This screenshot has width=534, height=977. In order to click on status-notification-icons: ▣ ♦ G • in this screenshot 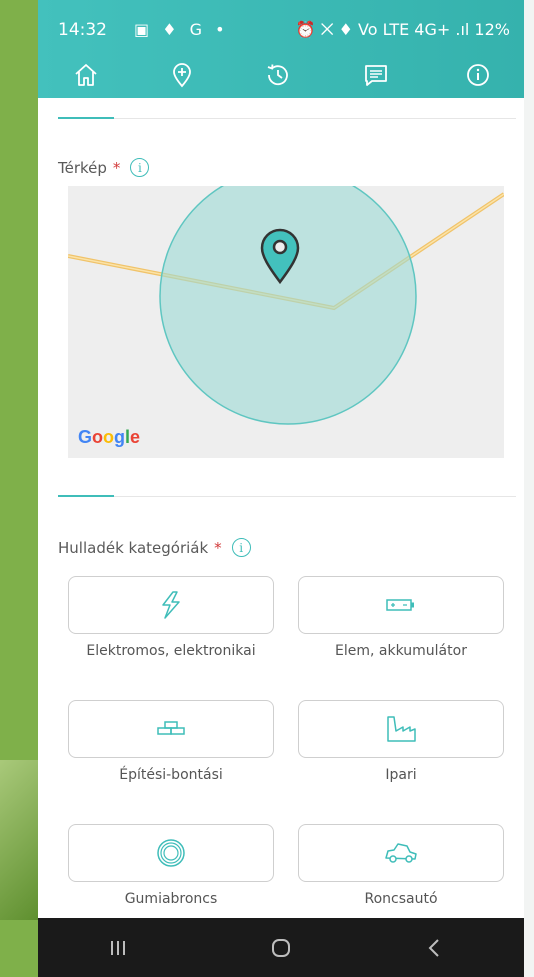, I will do `click(181, 29)`.